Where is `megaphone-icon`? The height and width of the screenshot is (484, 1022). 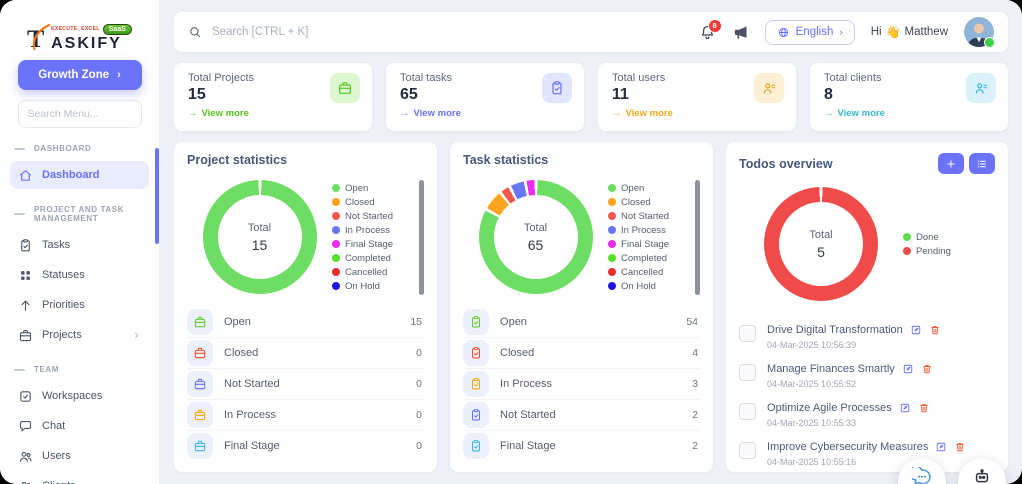 megaphone-icon is located at coordinates (740, 32).